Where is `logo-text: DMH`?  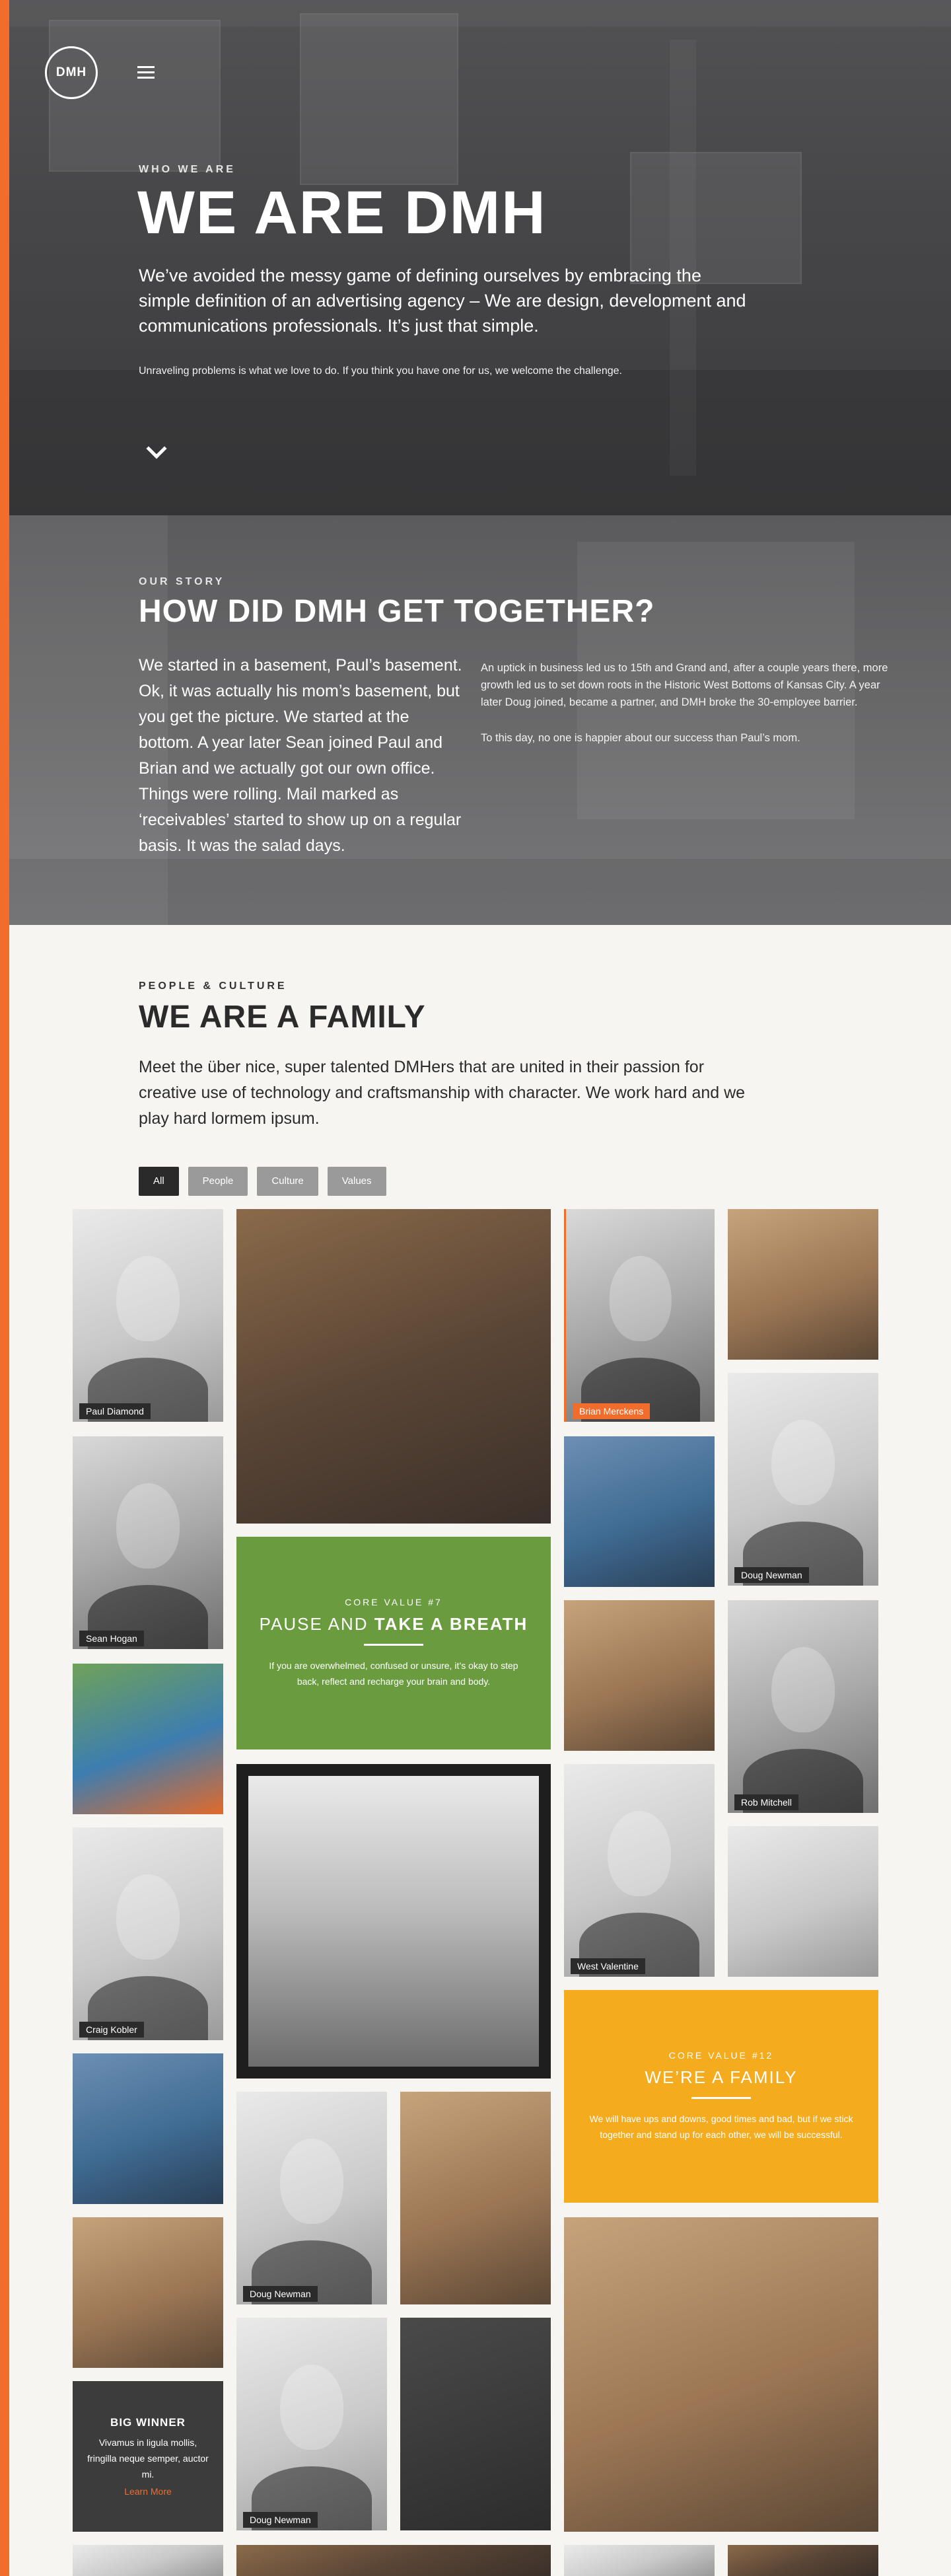 logo-text: DMH is located at coordinates (71, 72).